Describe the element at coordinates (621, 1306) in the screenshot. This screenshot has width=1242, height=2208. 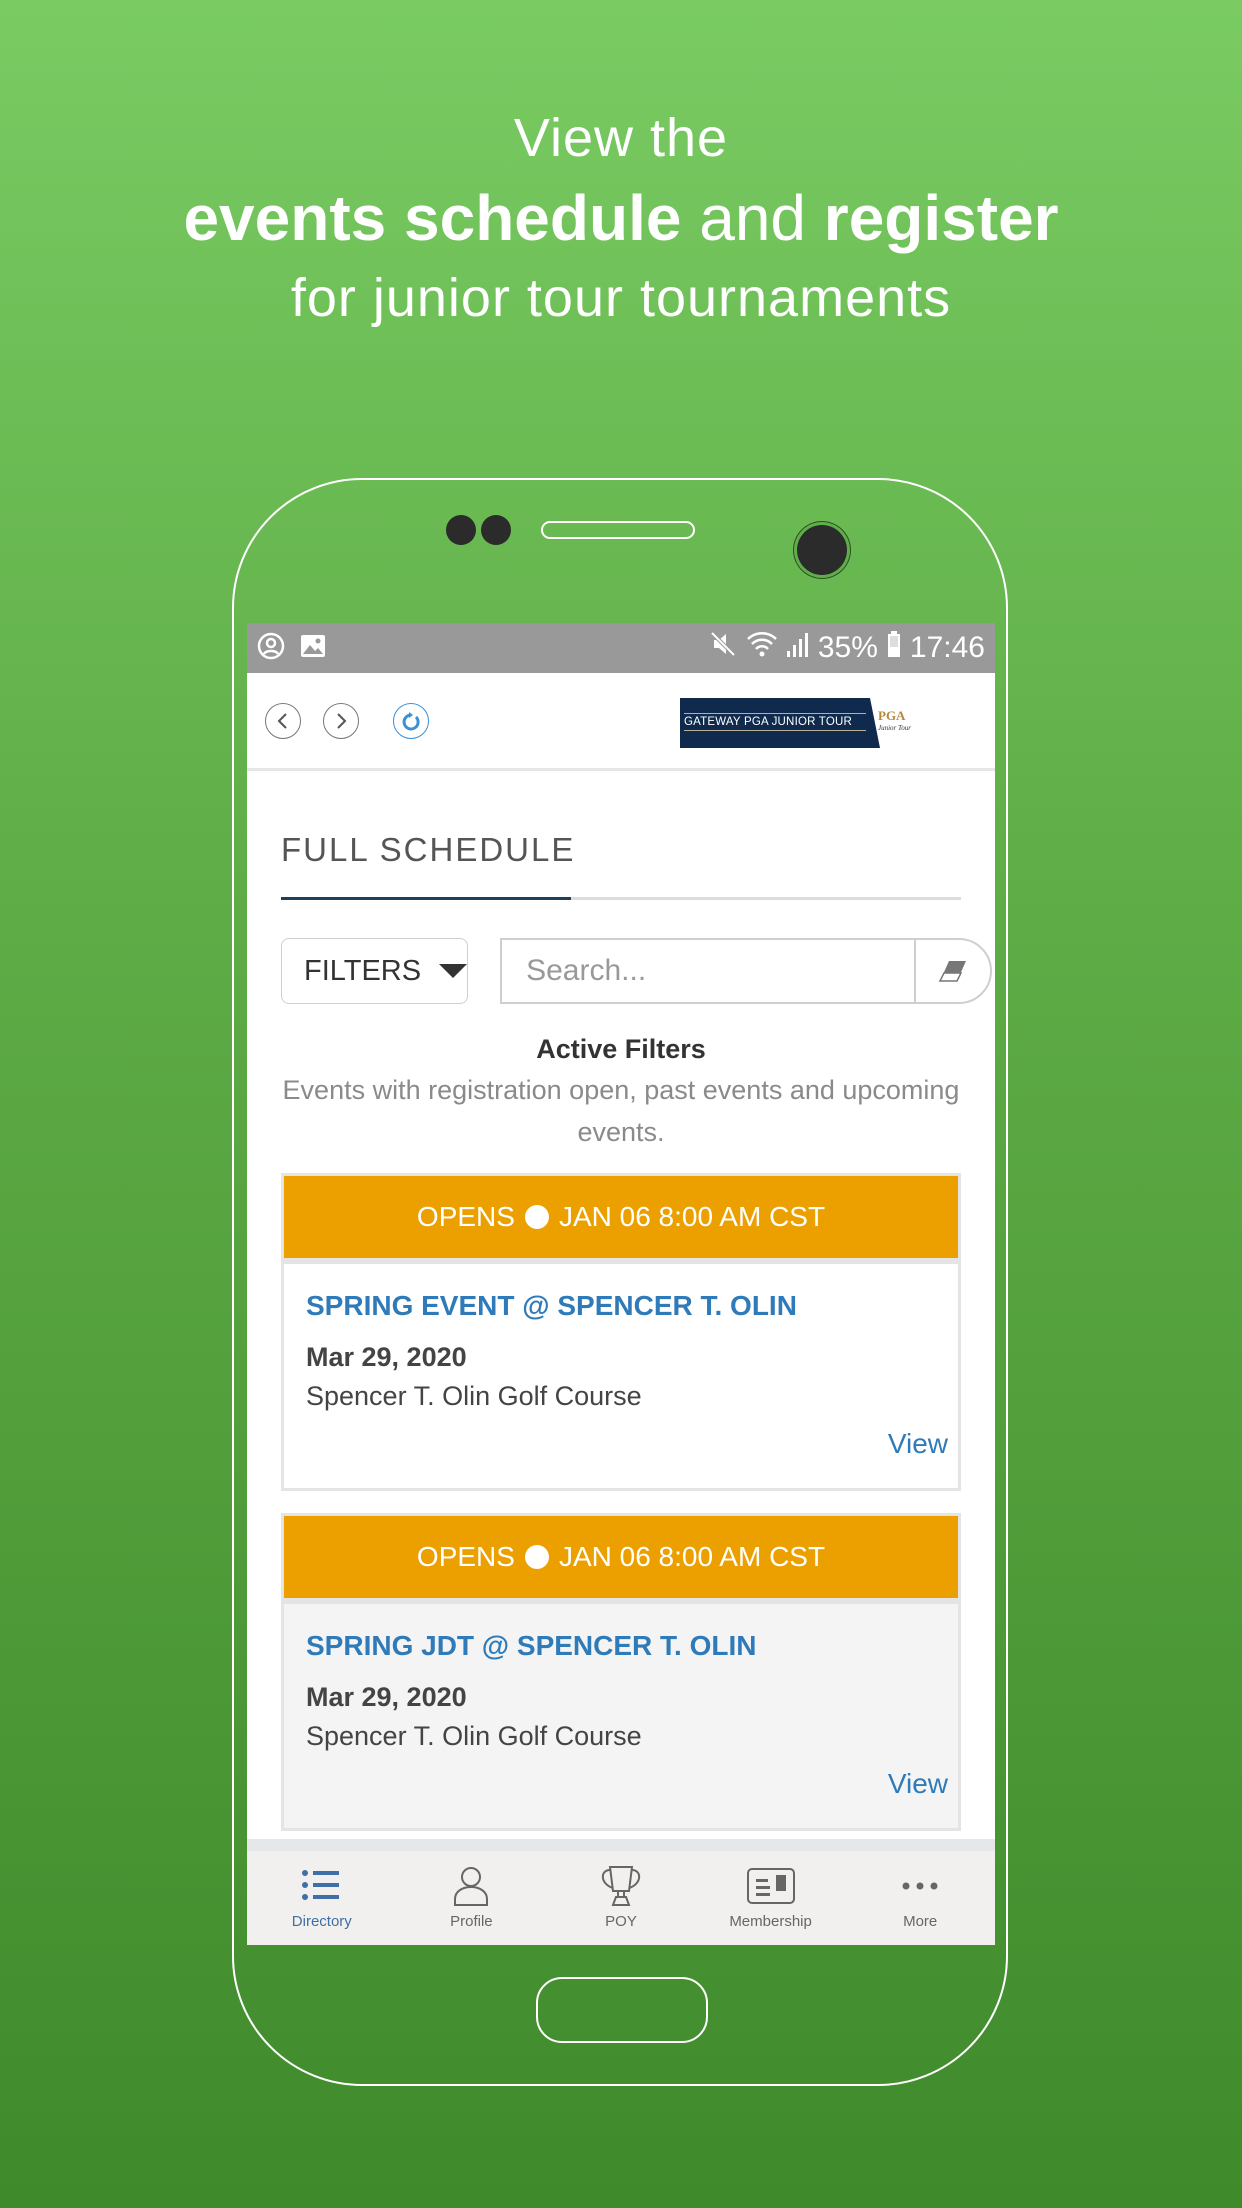
I see `event-name: SPRING EVENT @ SPENCER T. OLIN` at that location.